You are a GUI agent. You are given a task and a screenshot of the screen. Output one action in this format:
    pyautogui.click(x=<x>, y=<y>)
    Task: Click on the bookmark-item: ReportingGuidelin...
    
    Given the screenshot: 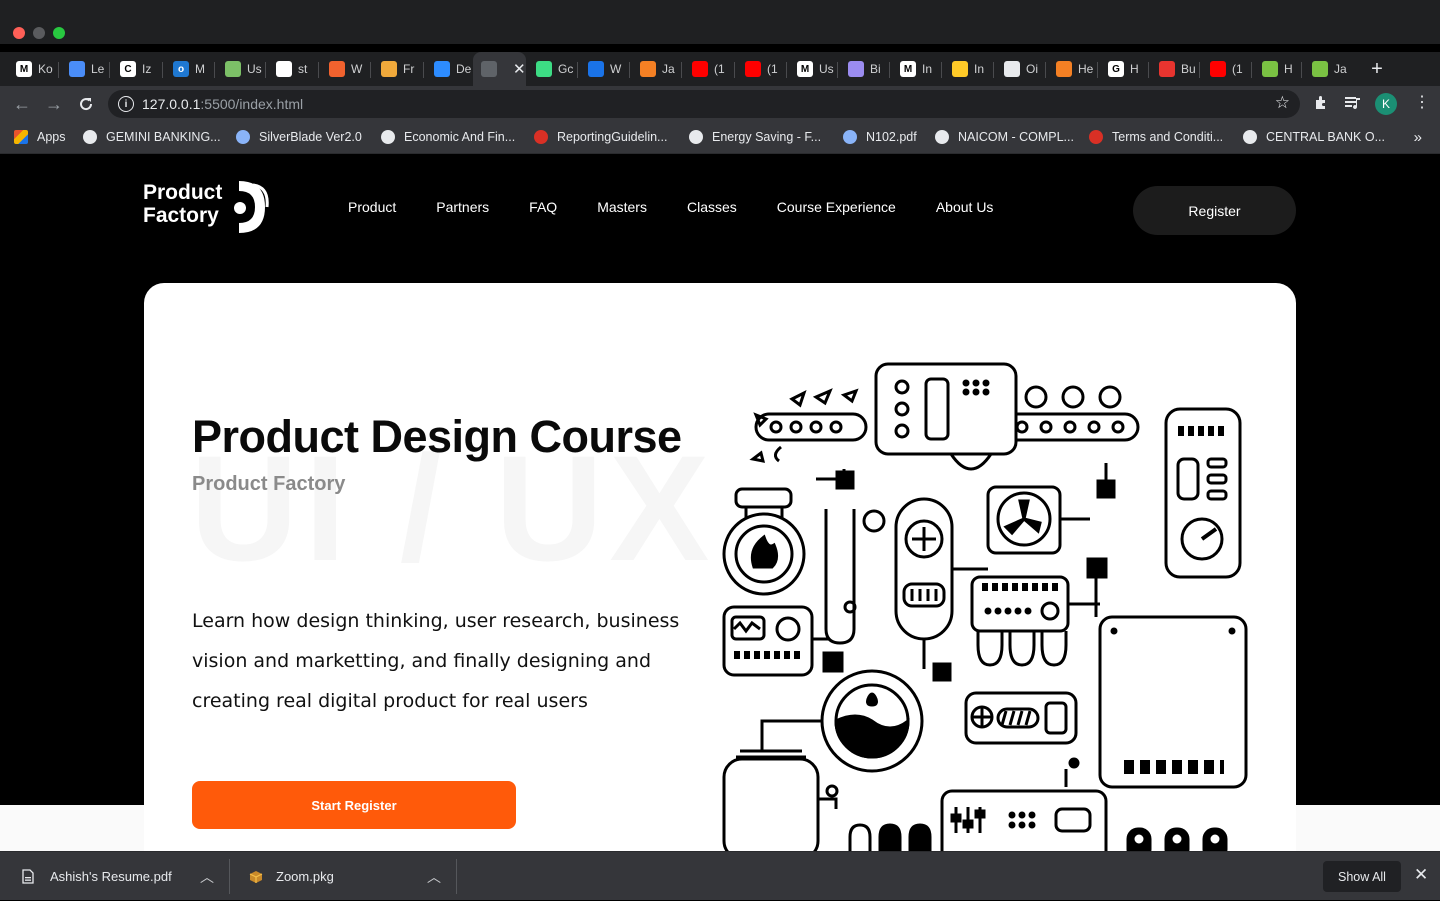 What is the action you would take?
    pyautogui.click(x=600, y=137)
    